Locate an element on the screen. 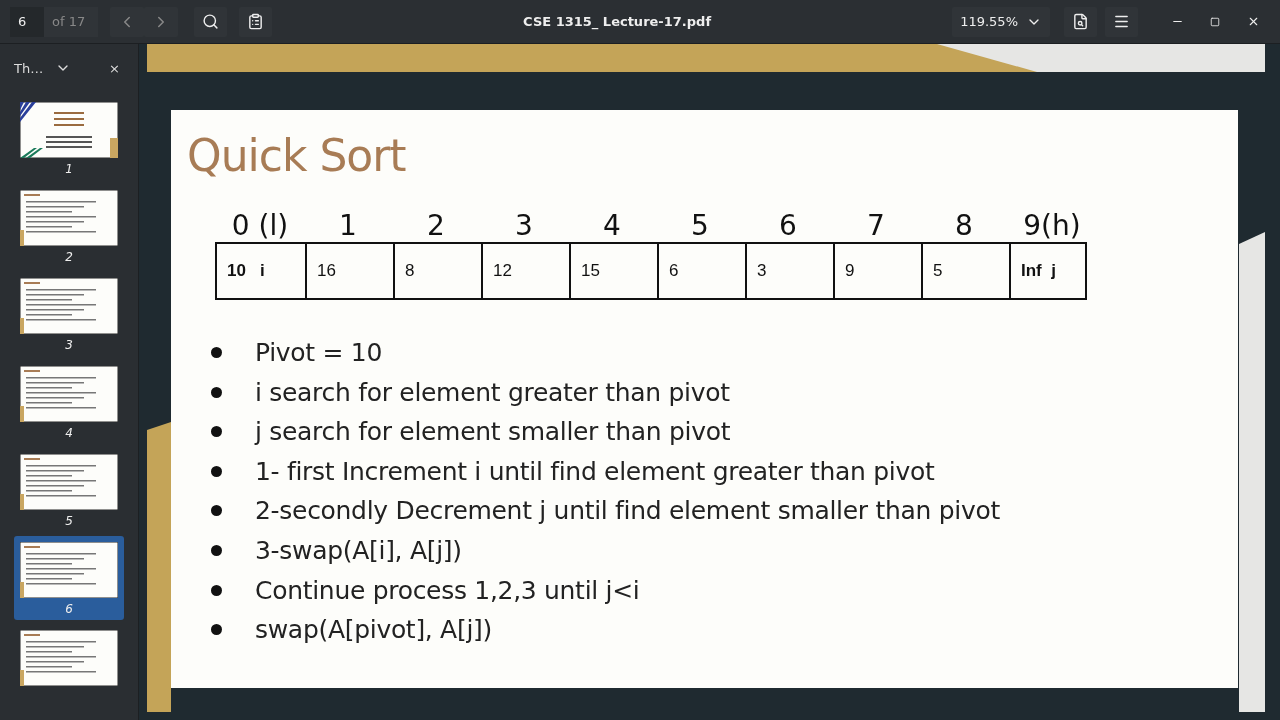 This screenshot has width=1280, height=720. page-number-field: 6 is located at coordinates (27, 21).